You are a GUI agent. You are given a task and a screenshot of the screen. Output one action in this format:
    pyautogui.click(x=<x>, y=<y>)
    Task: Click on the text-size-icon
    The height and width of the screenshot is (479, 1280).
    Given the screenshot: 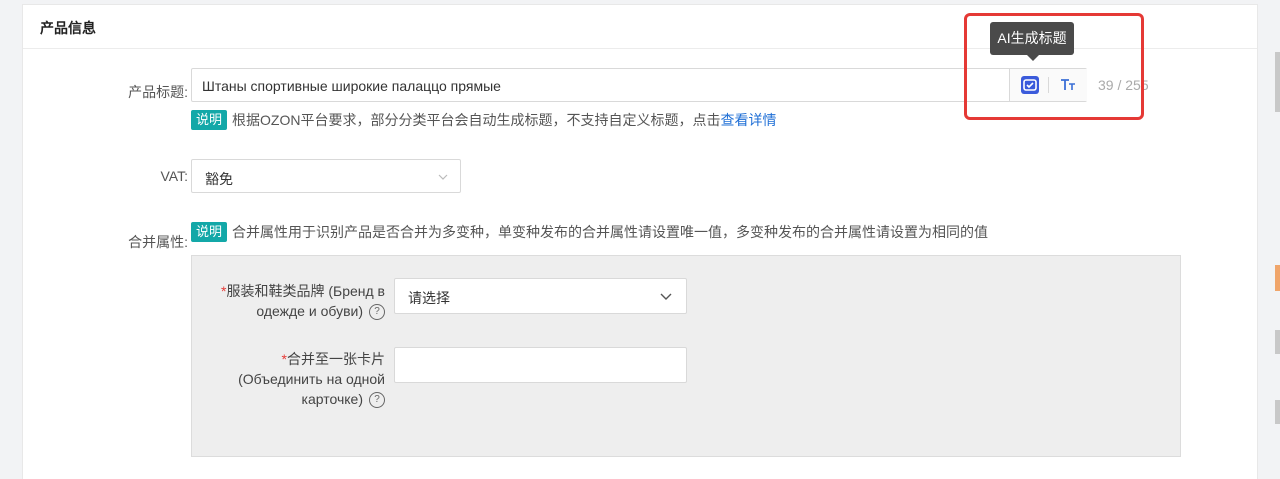 What is the action you would take?
    pyautogui.click(x=1068, y=84)
    